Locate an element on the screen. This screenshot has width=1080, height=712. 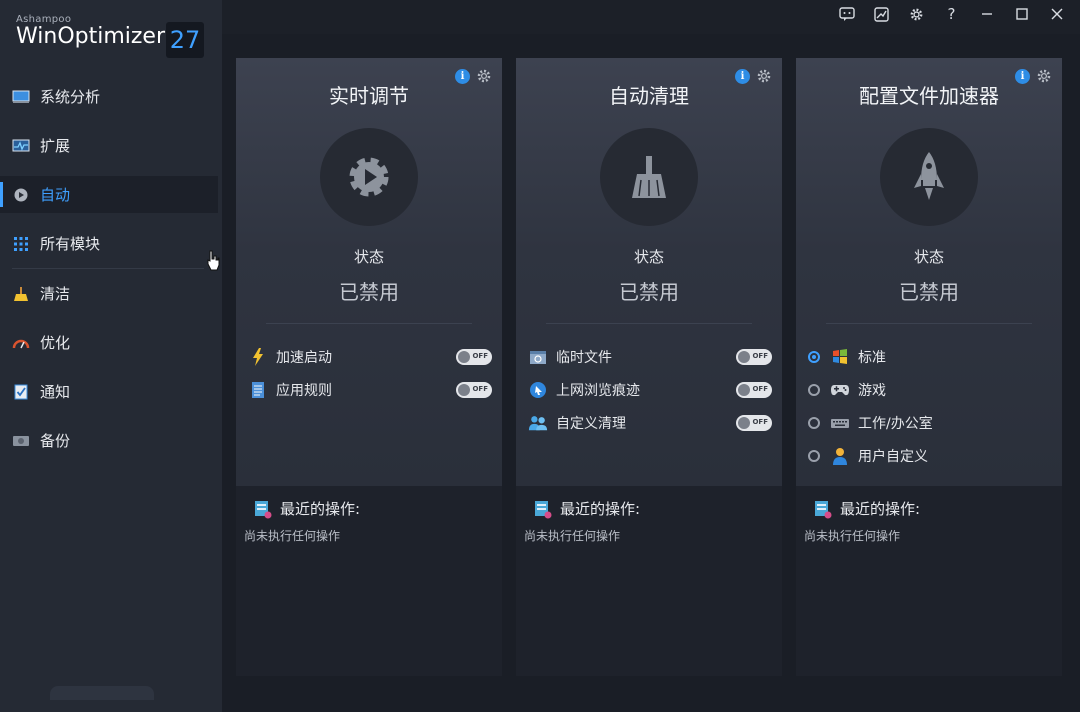
card-title: 自动清理 is located at coordinates (649, 96).